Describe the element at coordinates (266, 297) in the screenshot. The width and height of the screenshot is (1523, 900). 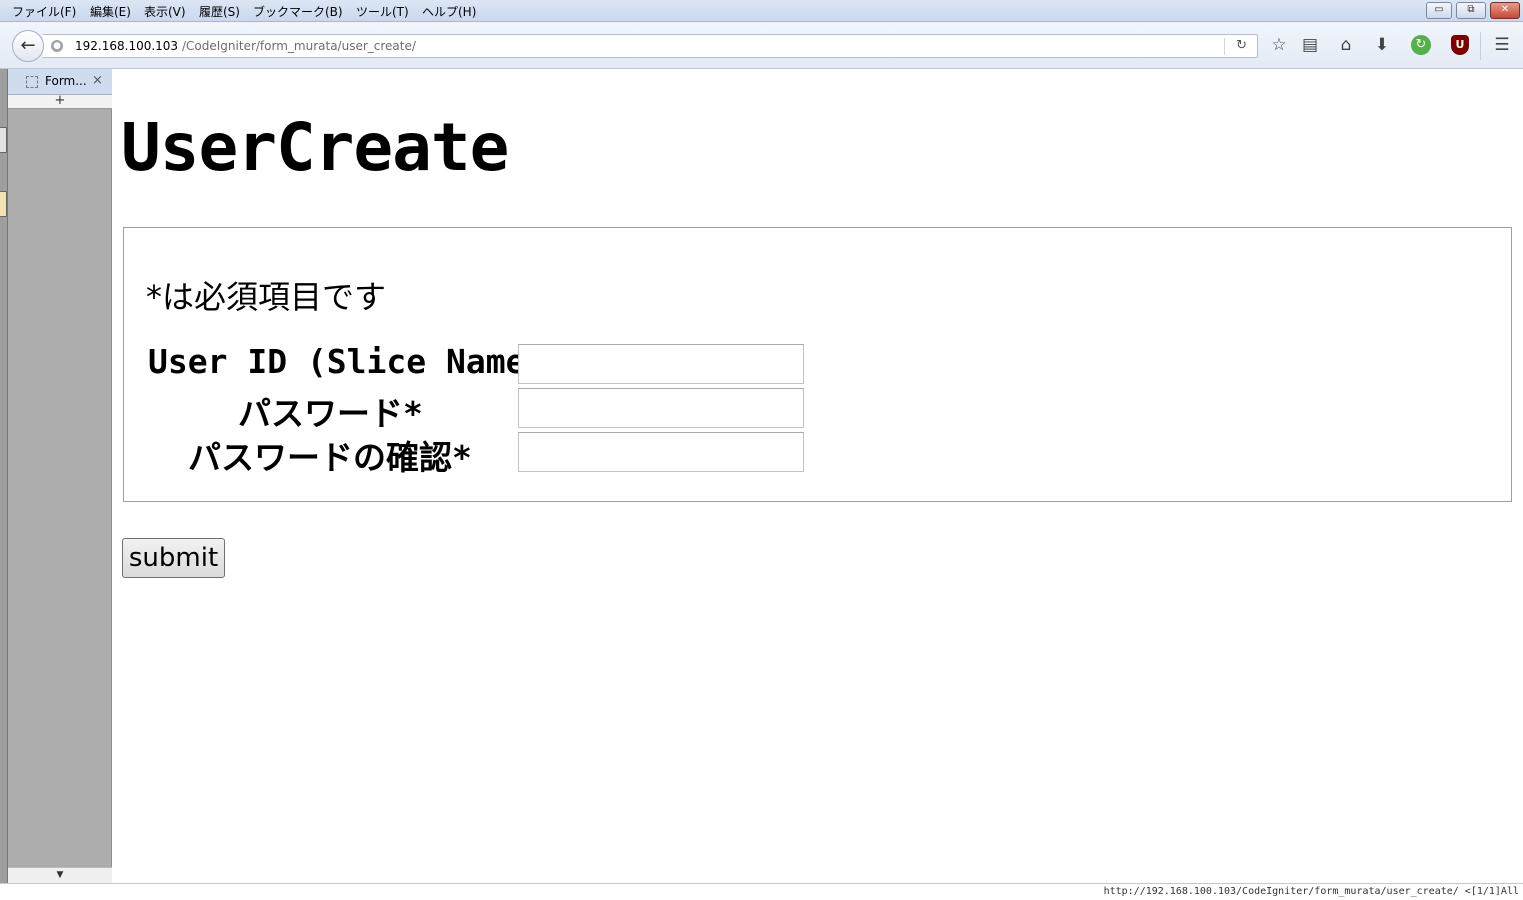
I see `required-note: *は必須項目です` at that location.